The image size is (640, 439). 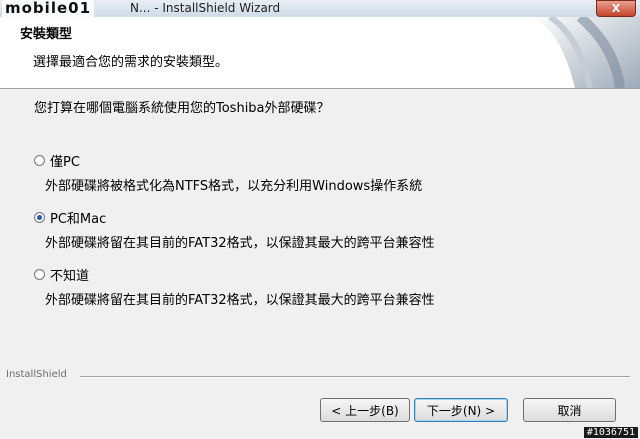 What do you see at coordinates (205, 8) in the screenshot?
I see `window-title: N... - InstallShield Wizard` at bounding box center [205, 8].